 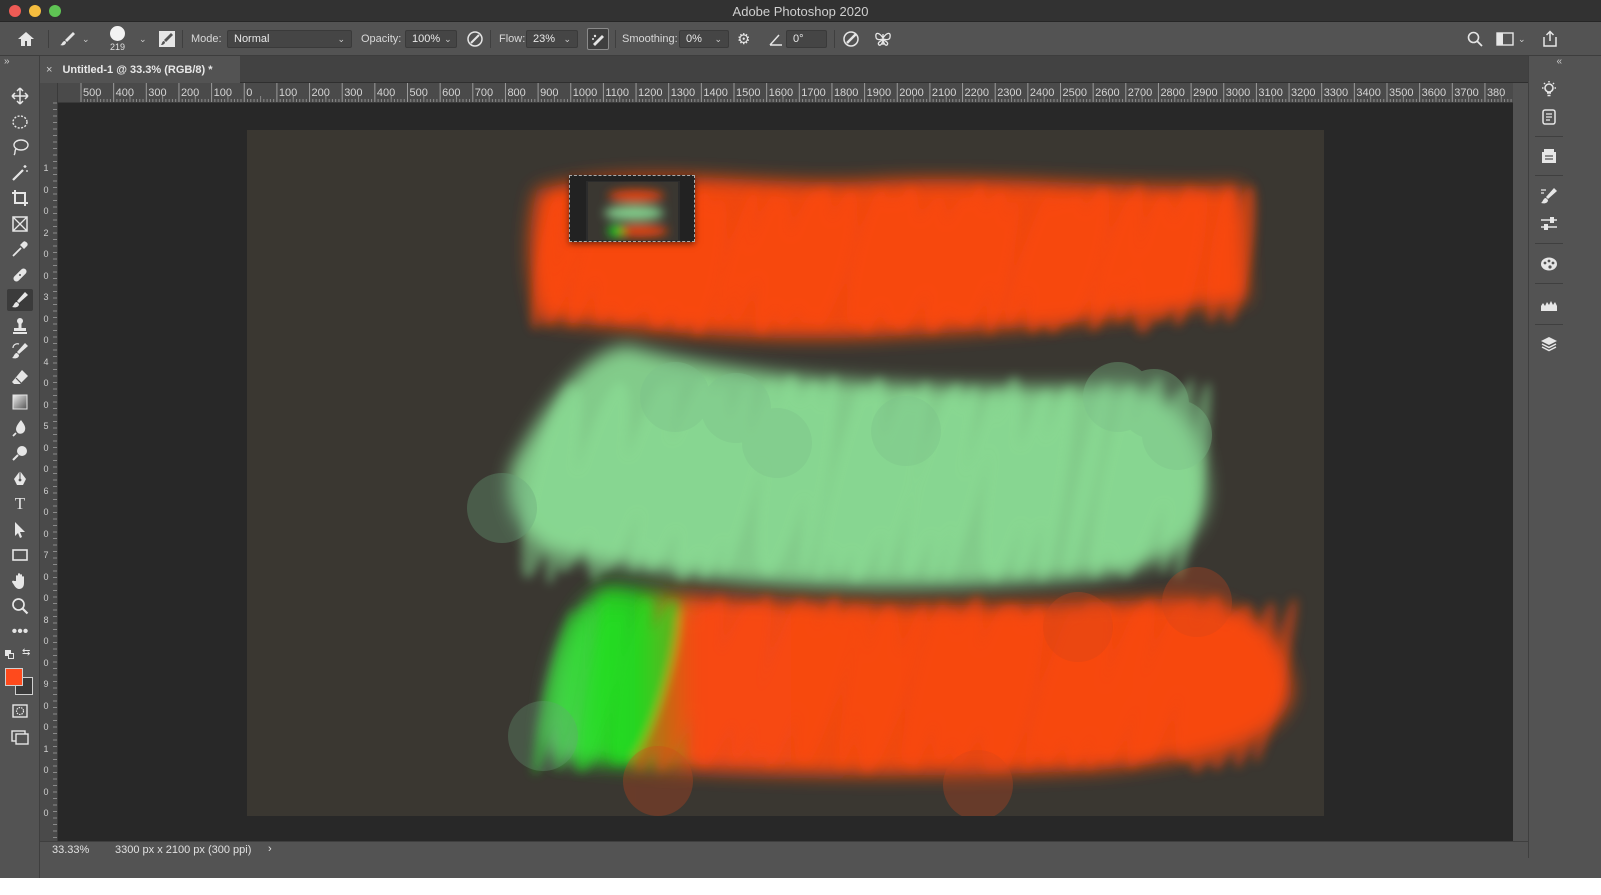 I want to click on tool-preset-picker: ⌄, so click(x=74, y=39).